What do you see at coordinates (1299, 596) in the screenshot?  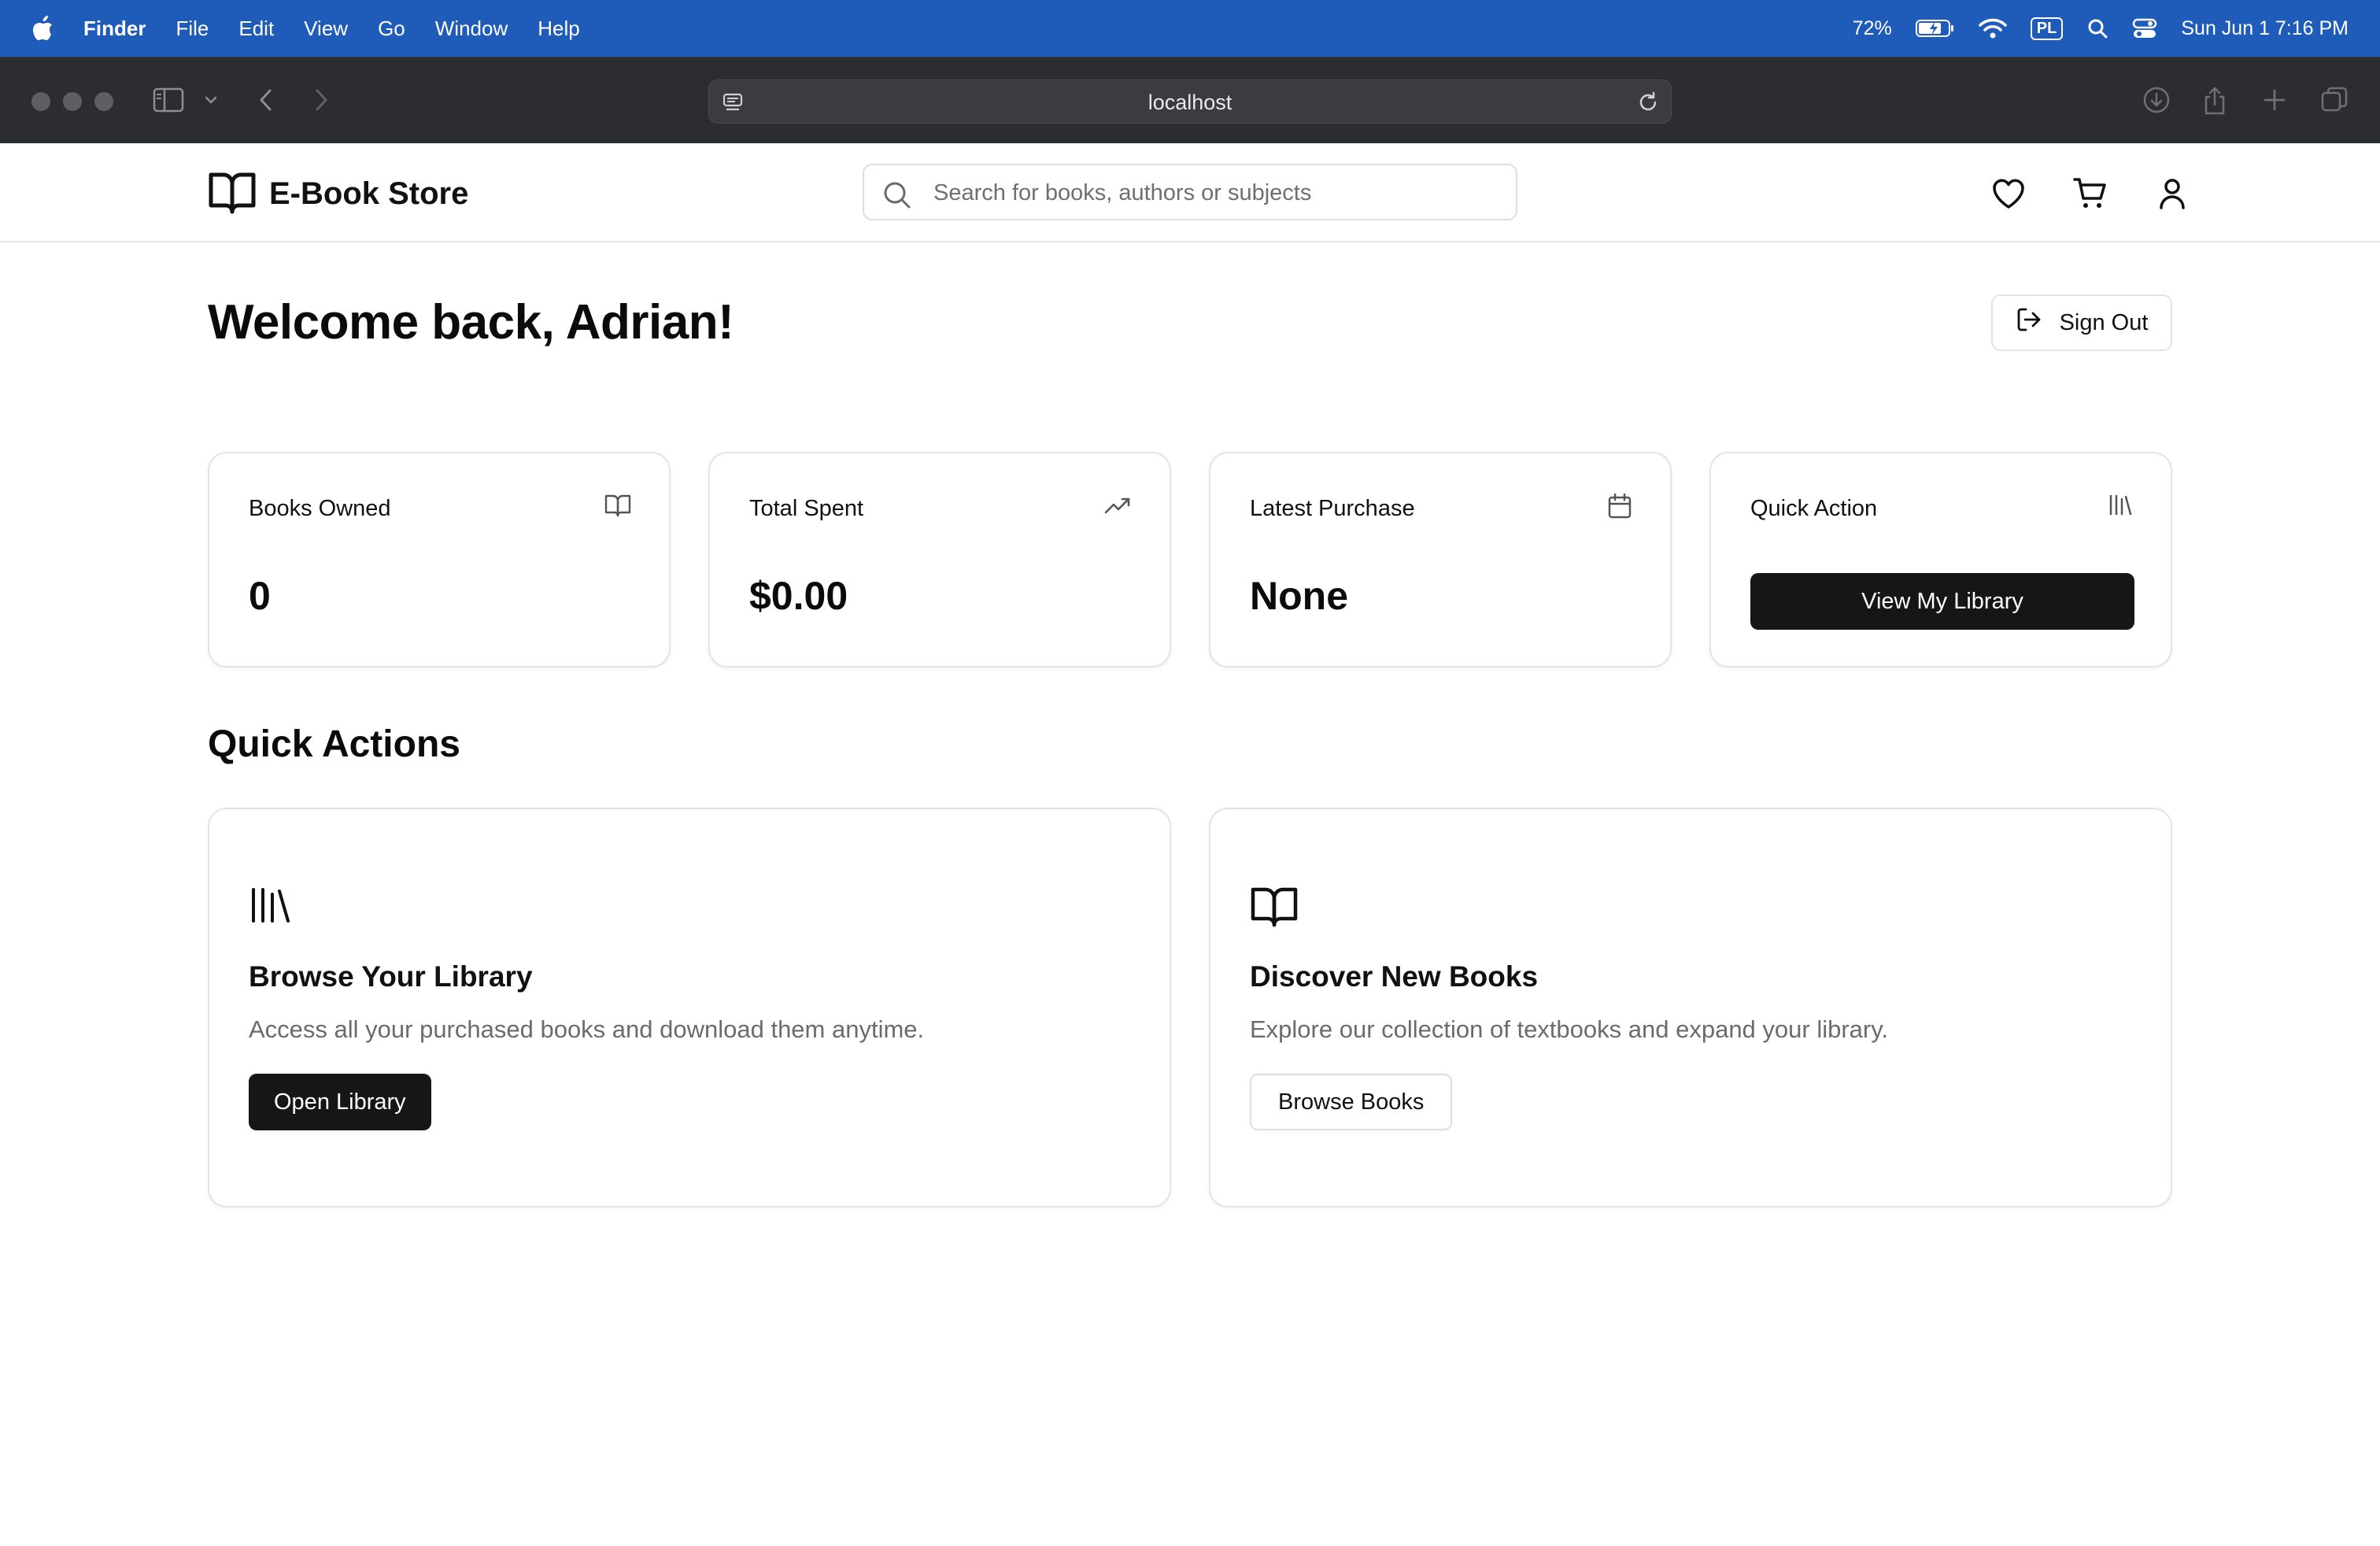 I see `stat-value: None` at bounding box center [1299, 596].